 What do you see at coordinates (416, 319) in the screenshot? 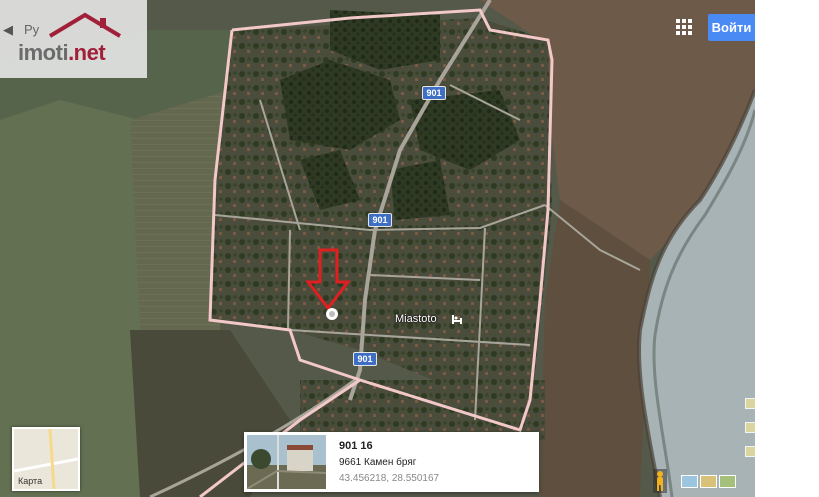
I see `poi-label: Miastoto` at bounding box center [416, 319].